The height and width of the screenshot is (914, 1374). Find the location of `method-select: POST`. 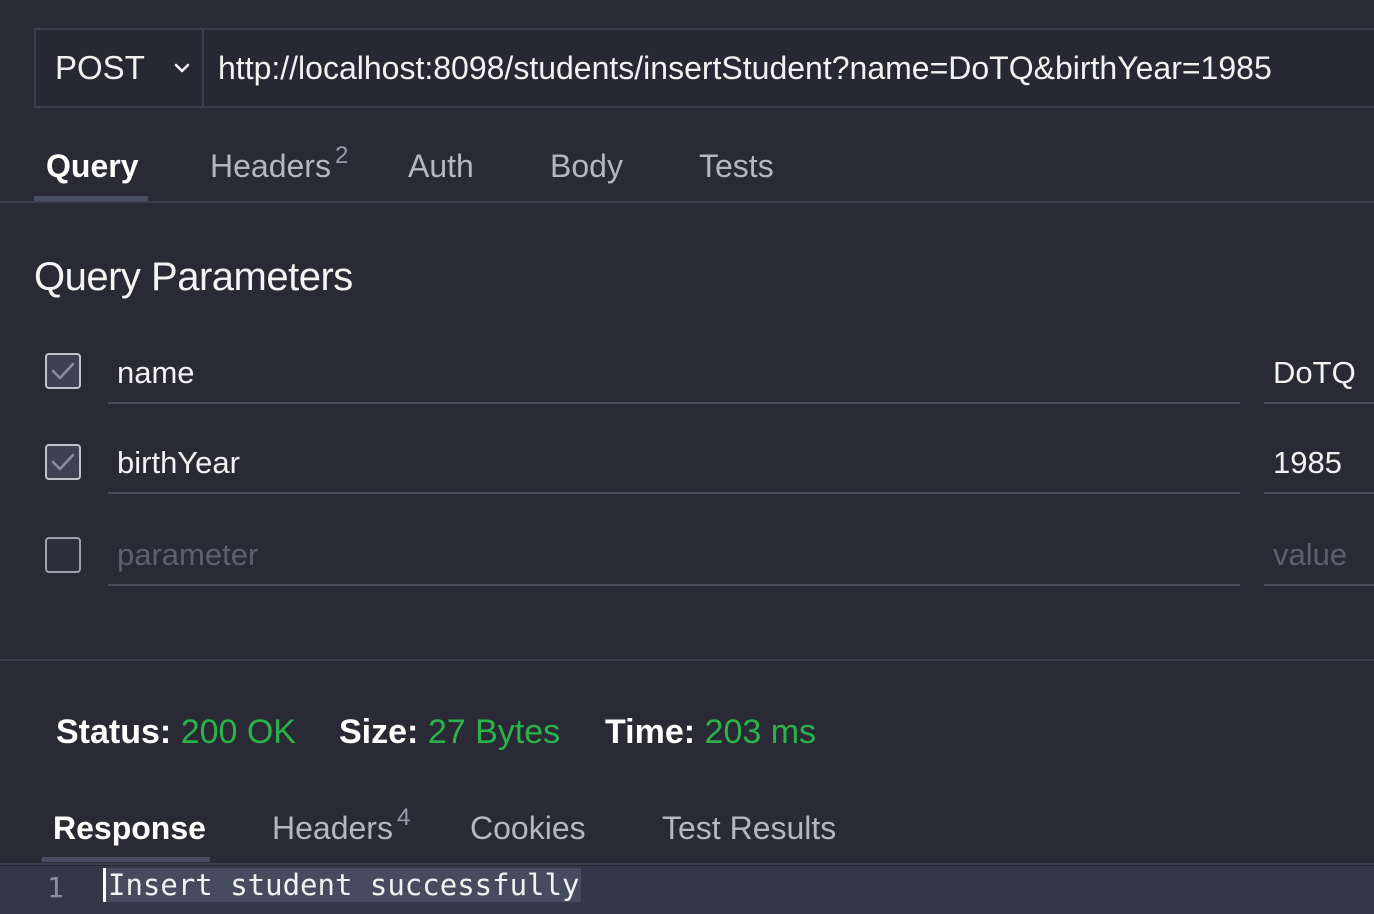

method-select: POST is located at coordinates (120, 68).